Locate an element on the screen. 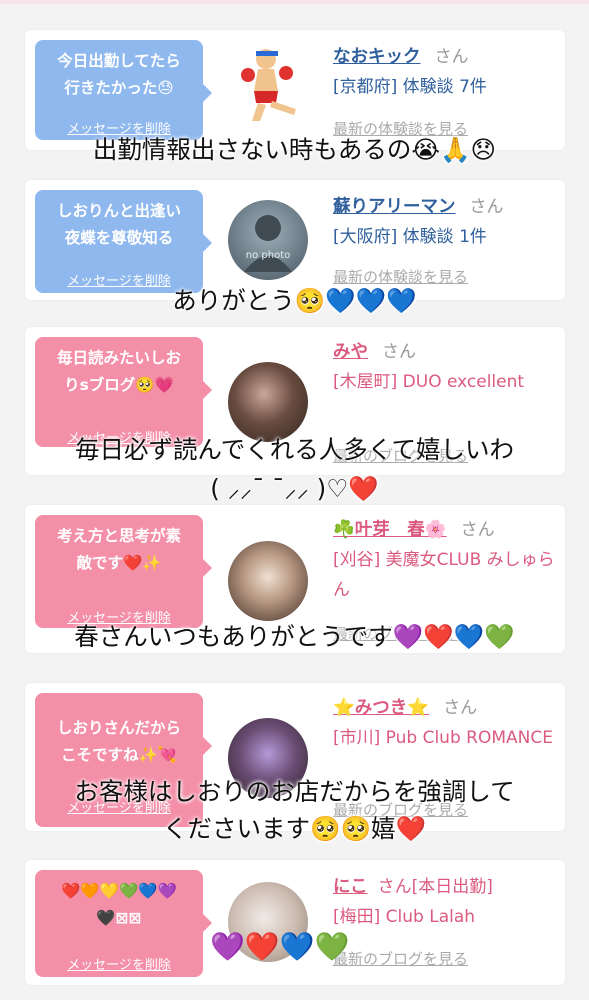  avatar-placeholder-text: no photo is located at coordinates (268, 255).